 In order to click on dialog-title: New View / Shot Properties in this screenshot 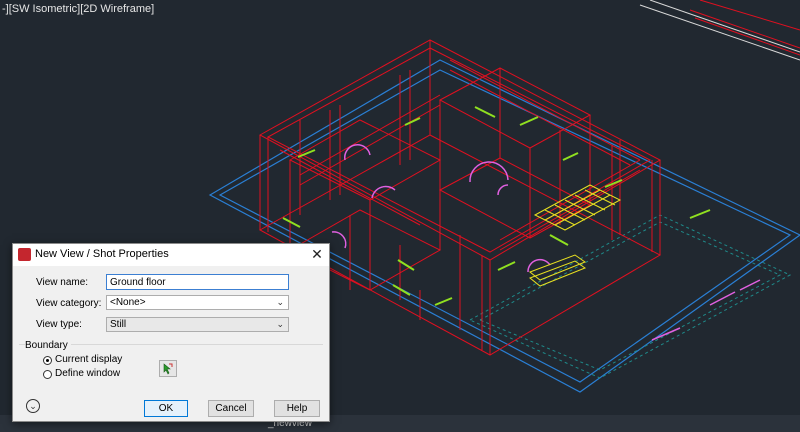, I will do `click(102, 254)`.